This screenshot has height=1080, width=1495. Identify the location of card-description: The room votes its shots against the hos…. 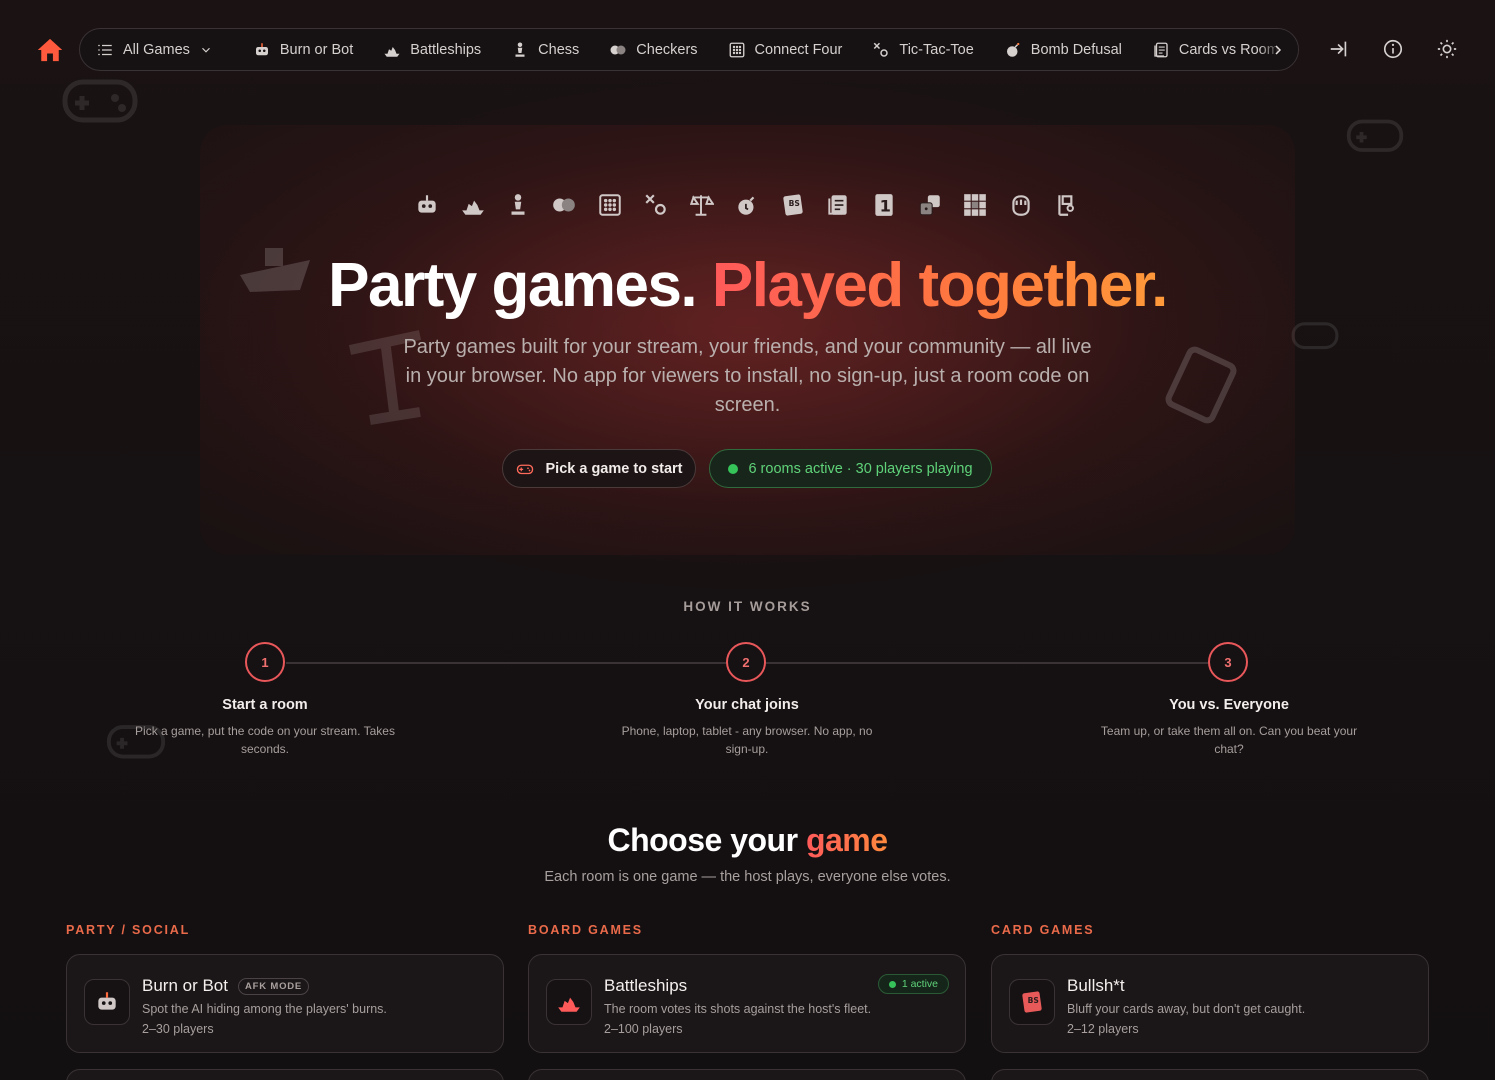
(738, 1009).